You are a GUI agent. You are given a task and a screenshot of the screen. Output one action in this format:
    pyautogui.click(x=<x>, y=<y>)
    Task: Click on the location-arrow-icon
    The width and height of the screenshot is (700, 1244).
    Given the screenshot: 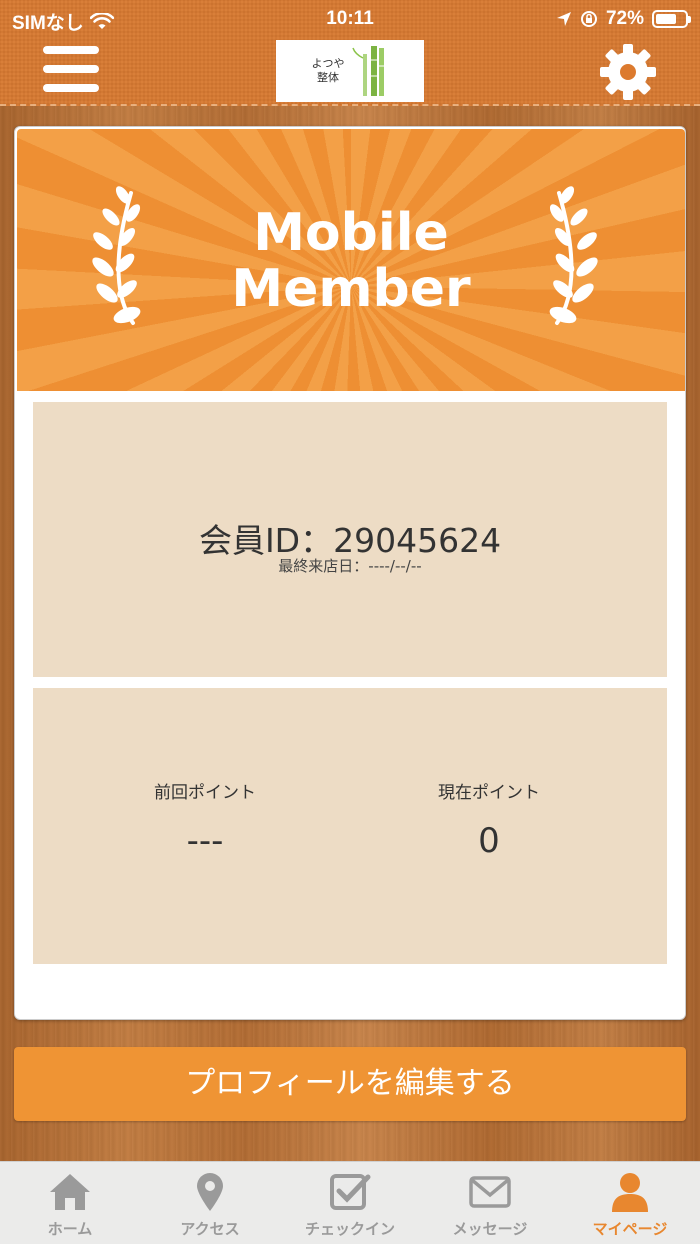 What is the action you would take?
    pyautogui.click(x=563, y=19)
    